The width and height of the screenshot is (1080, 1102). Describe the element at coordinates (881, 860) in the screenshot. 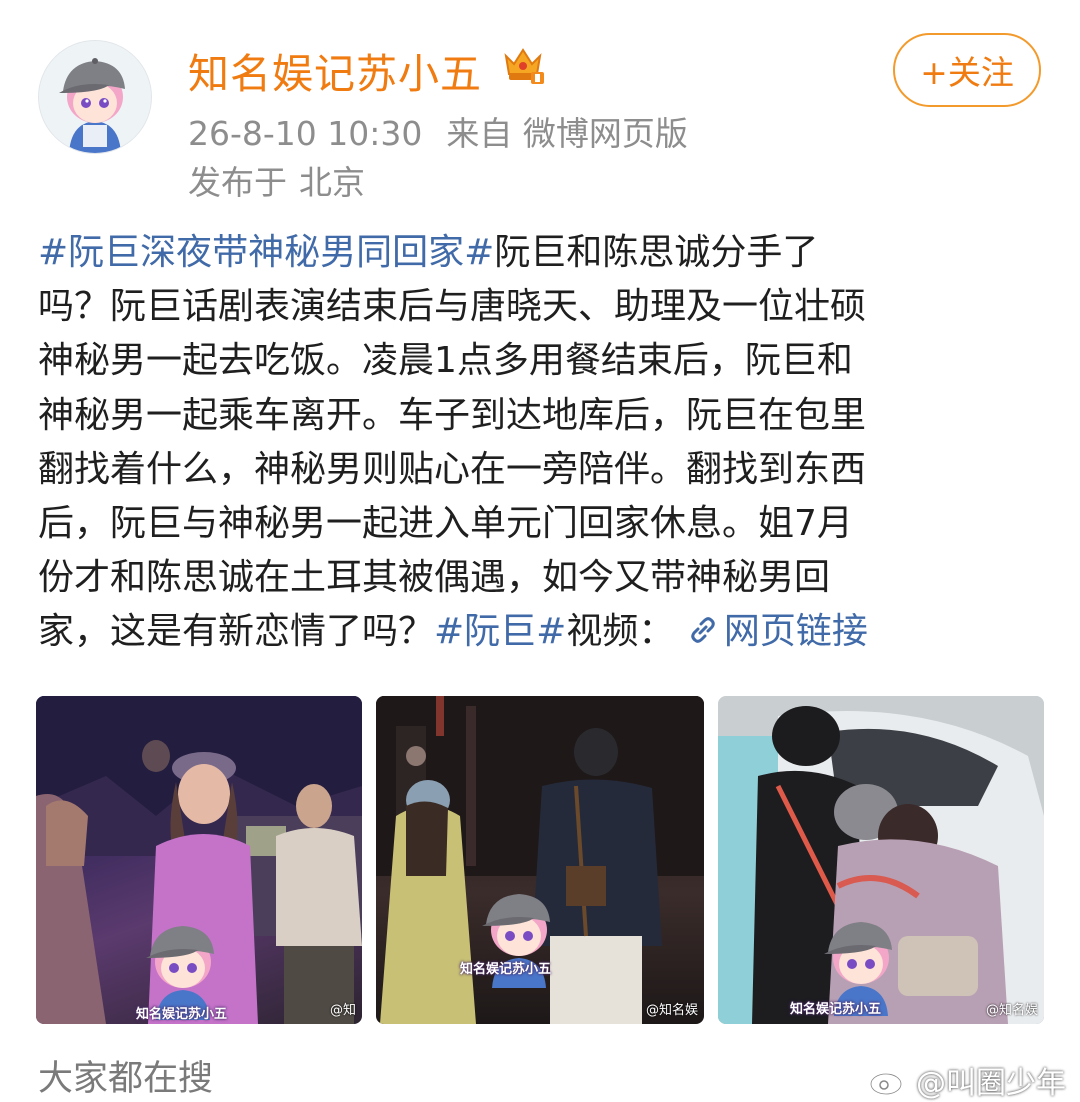

I see `photo-3: 知名娱记苏小五 @知名娱` at that location.